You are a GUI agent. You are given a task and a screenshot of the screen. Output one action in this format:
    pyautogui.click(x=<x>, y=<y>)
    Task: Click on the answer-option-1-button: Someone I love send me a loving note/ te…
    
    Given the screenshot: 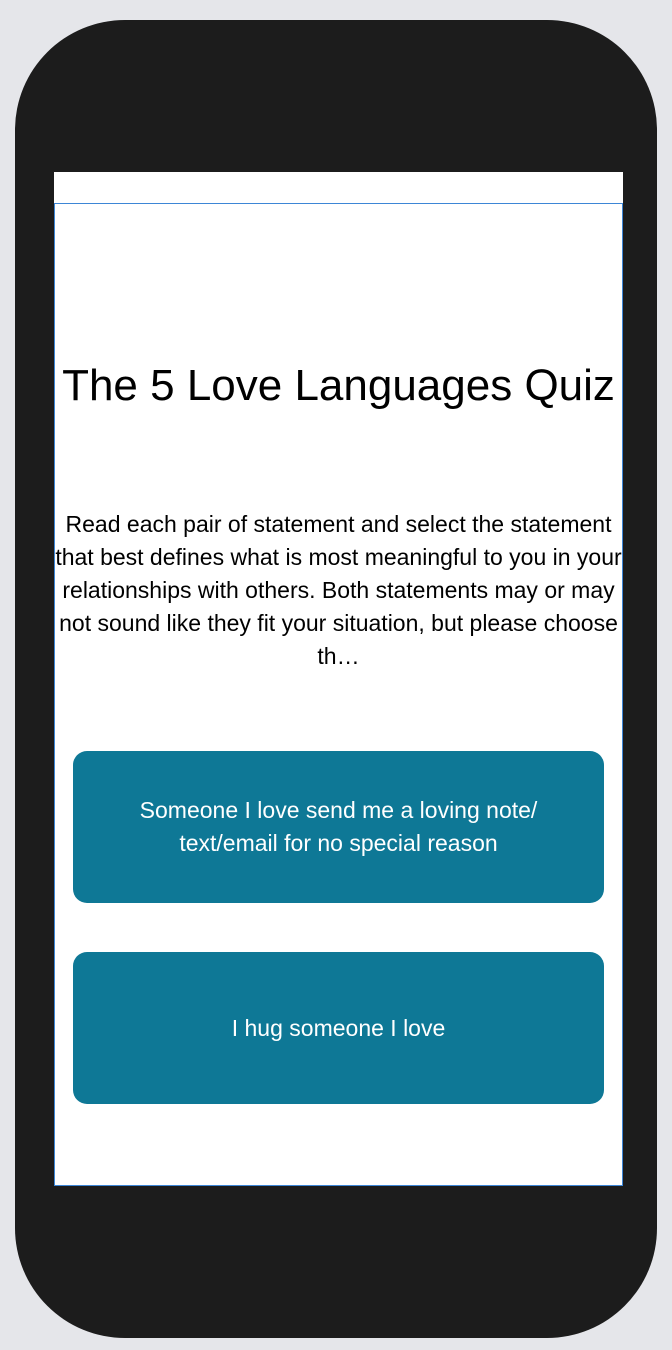 What is the action you would take?
    pyautogui.click(x=338, y=827)
    